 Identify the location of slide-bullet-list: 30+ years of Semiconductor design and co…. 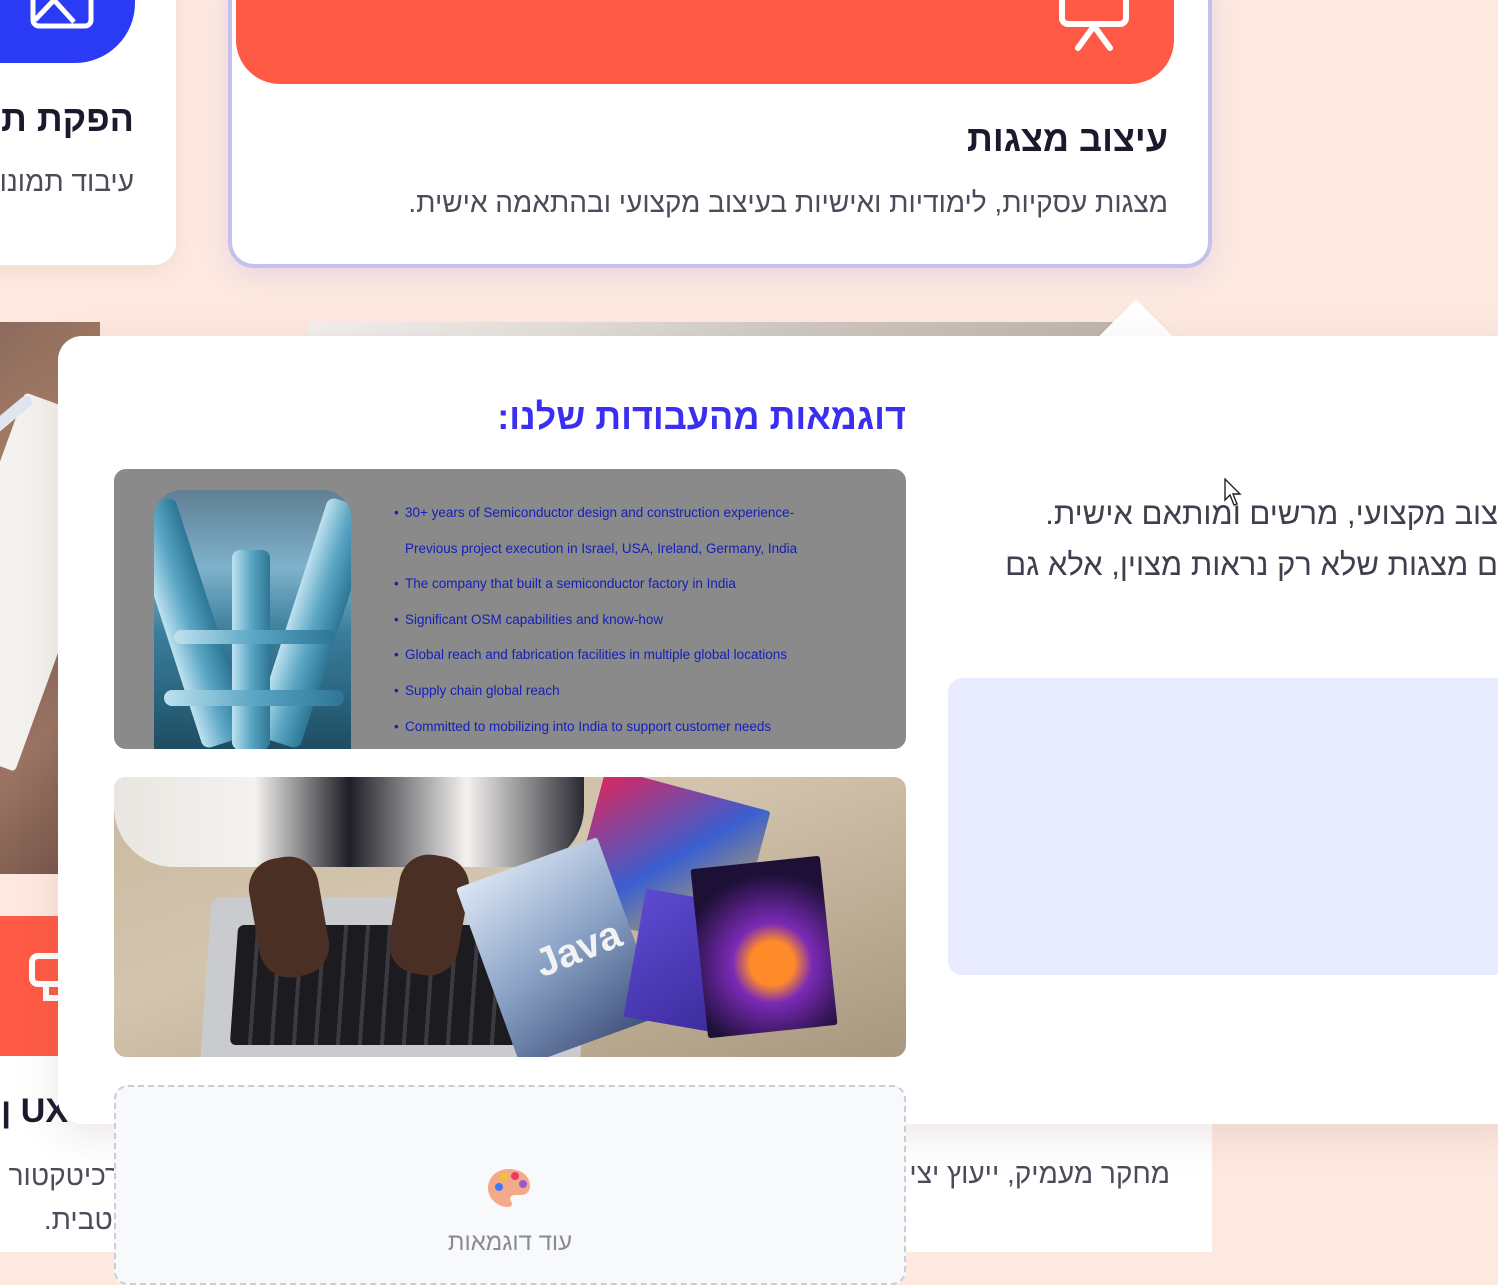
(595, 619).